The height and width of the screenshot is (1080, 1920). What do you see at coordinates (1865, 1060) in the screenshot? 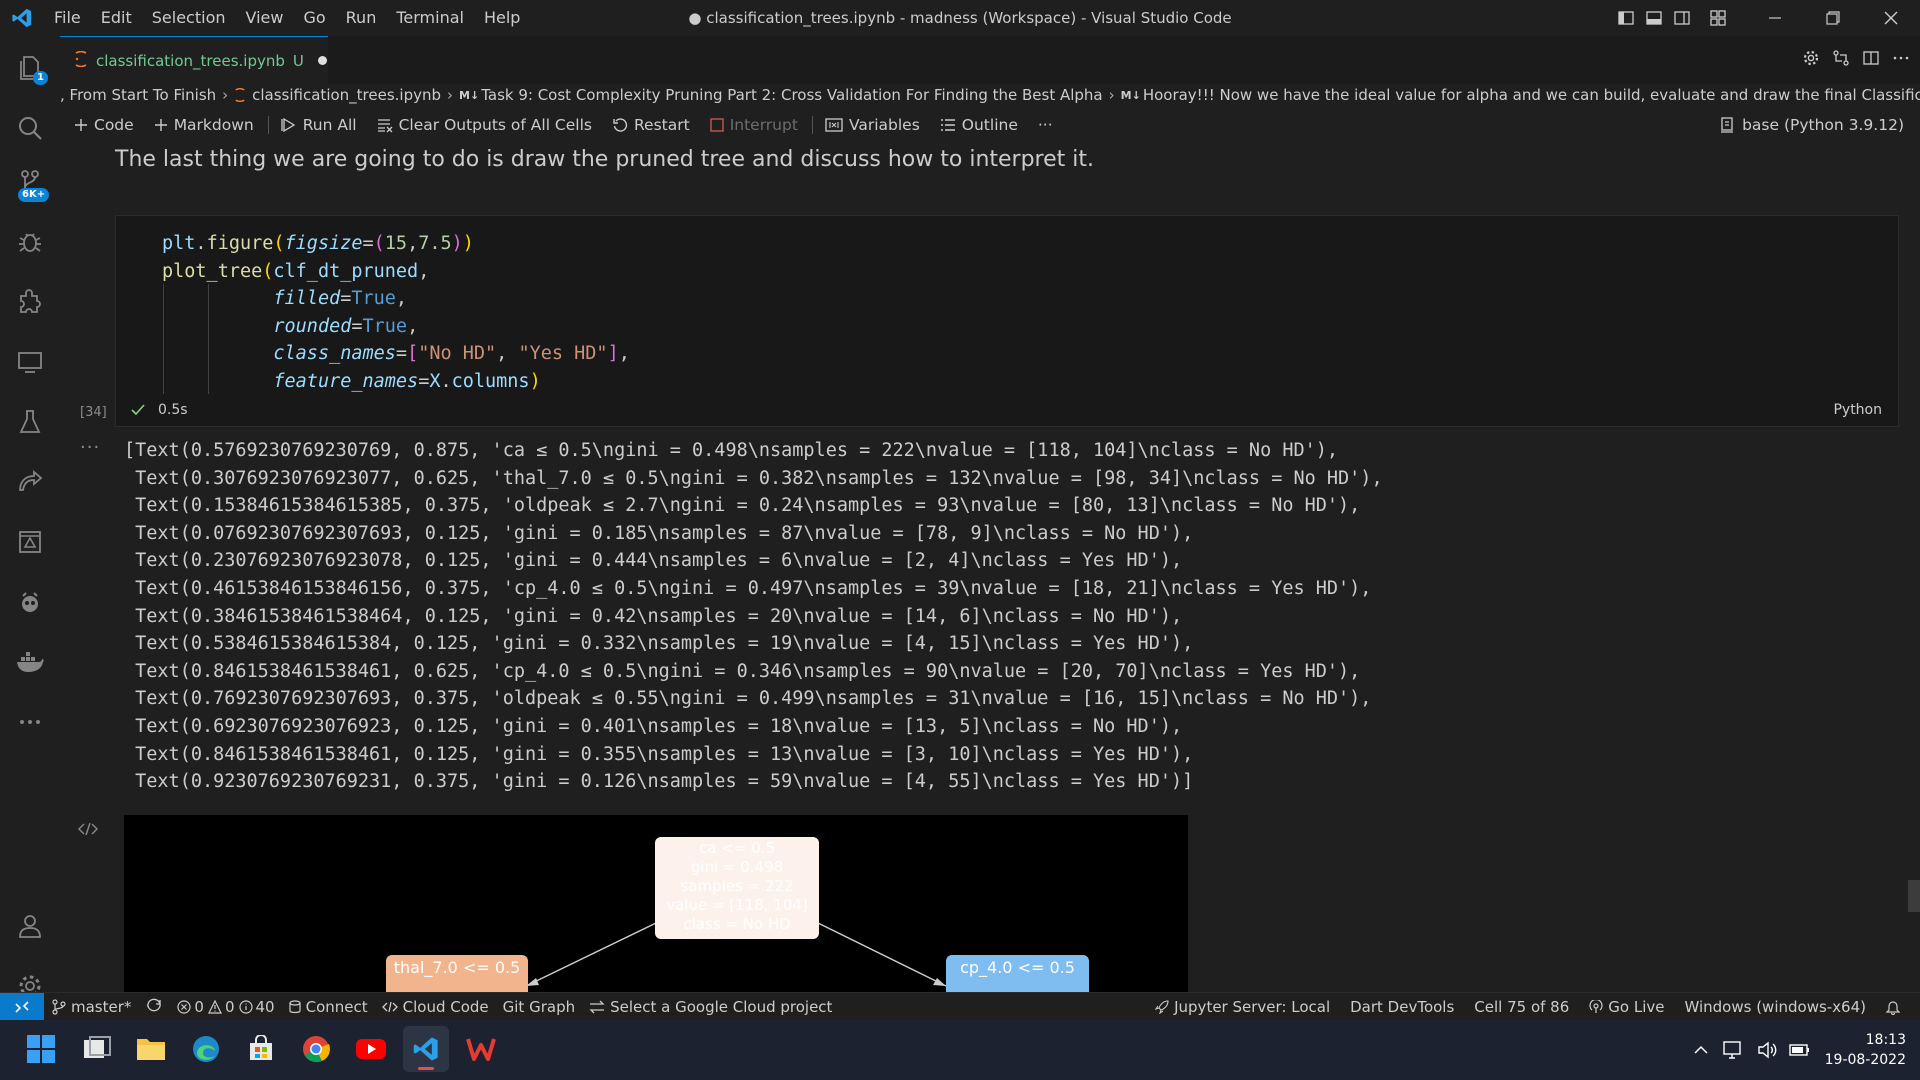
I see `clock-date: 19-08-2022` at bounding box center [1865, 1060].